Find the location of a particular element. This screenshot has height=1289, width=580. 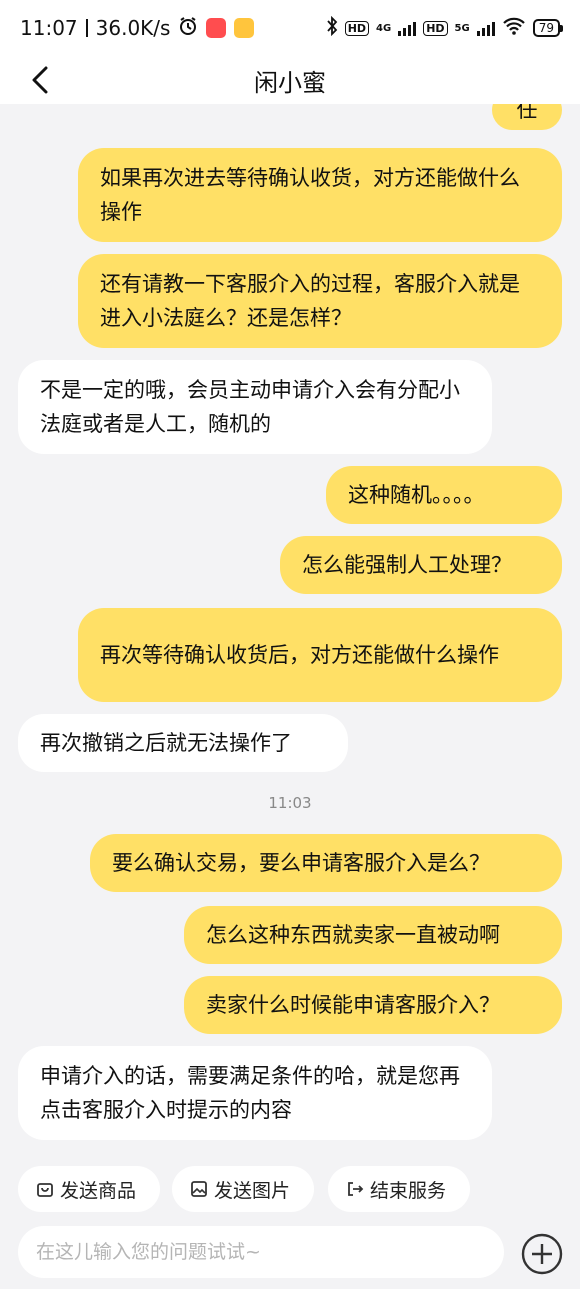

message-text: 再次撤销之后就无法操作了 is located at coordinates (166, 743).